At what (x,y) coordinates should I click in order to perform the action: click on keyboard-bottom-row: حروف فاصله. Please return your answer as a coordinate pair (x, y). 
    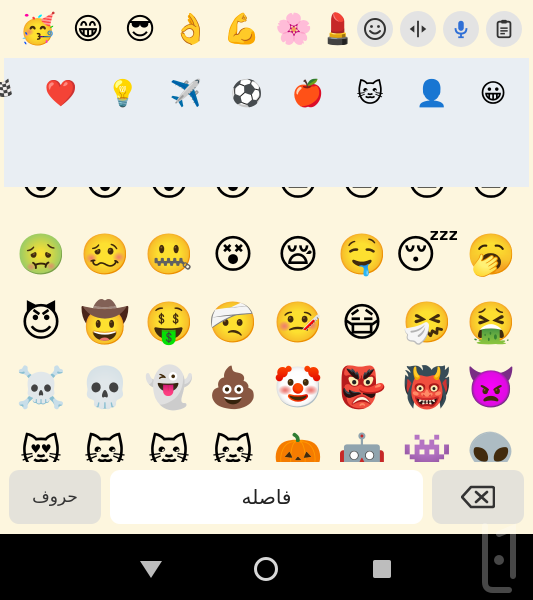
    Looking at the image, I should click on (266, 498).